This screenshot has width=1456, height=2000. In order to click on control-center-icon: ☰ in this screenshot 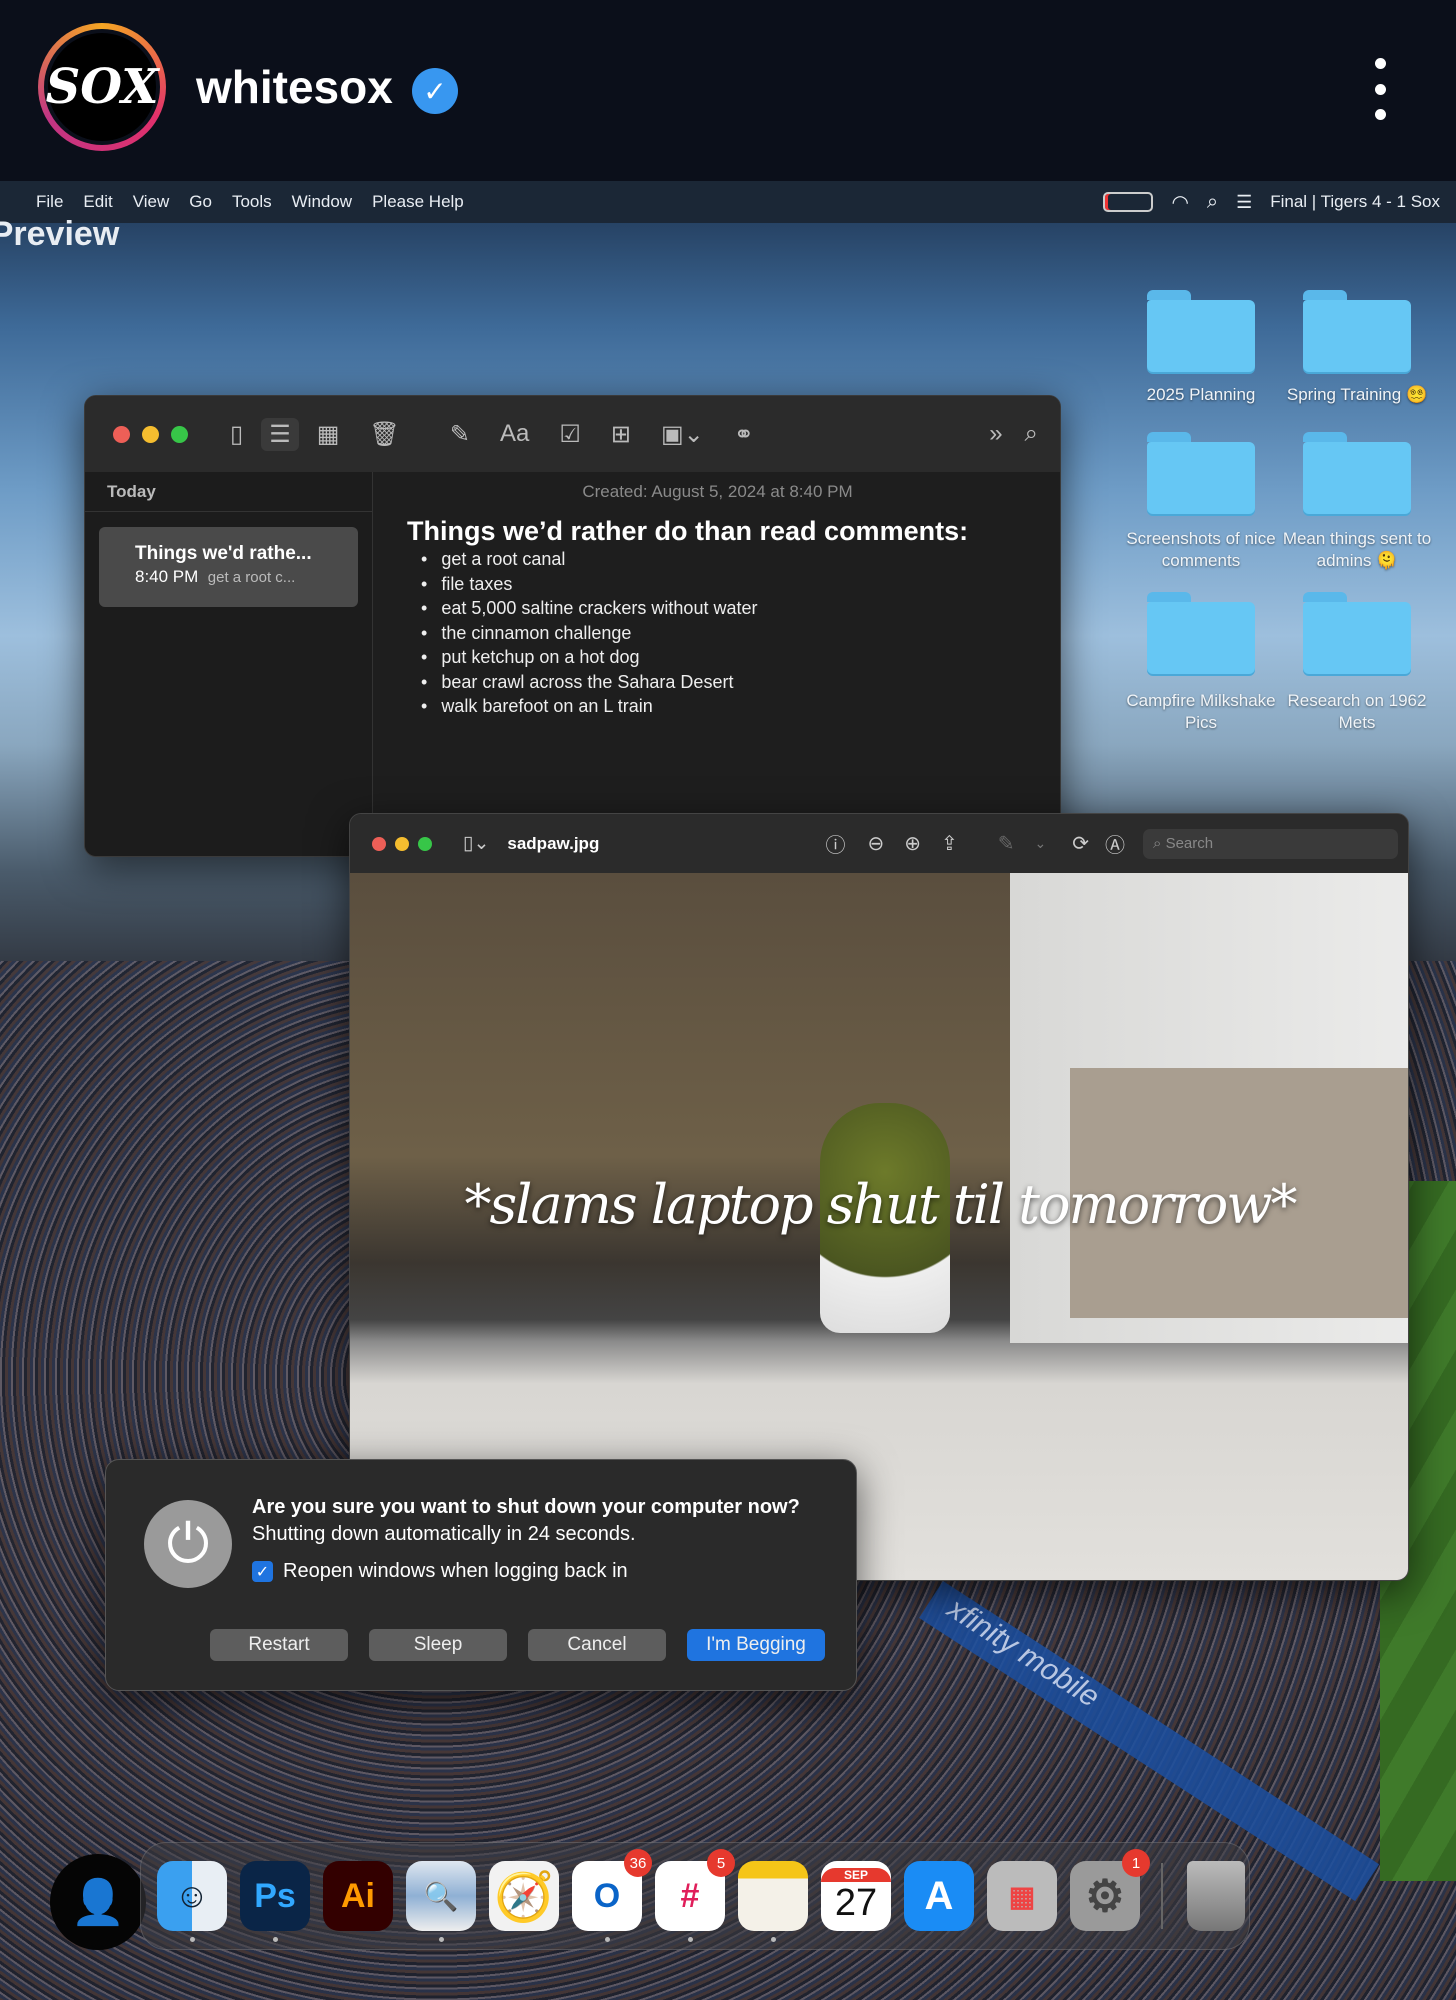, I will do `click(1244, 202)`.